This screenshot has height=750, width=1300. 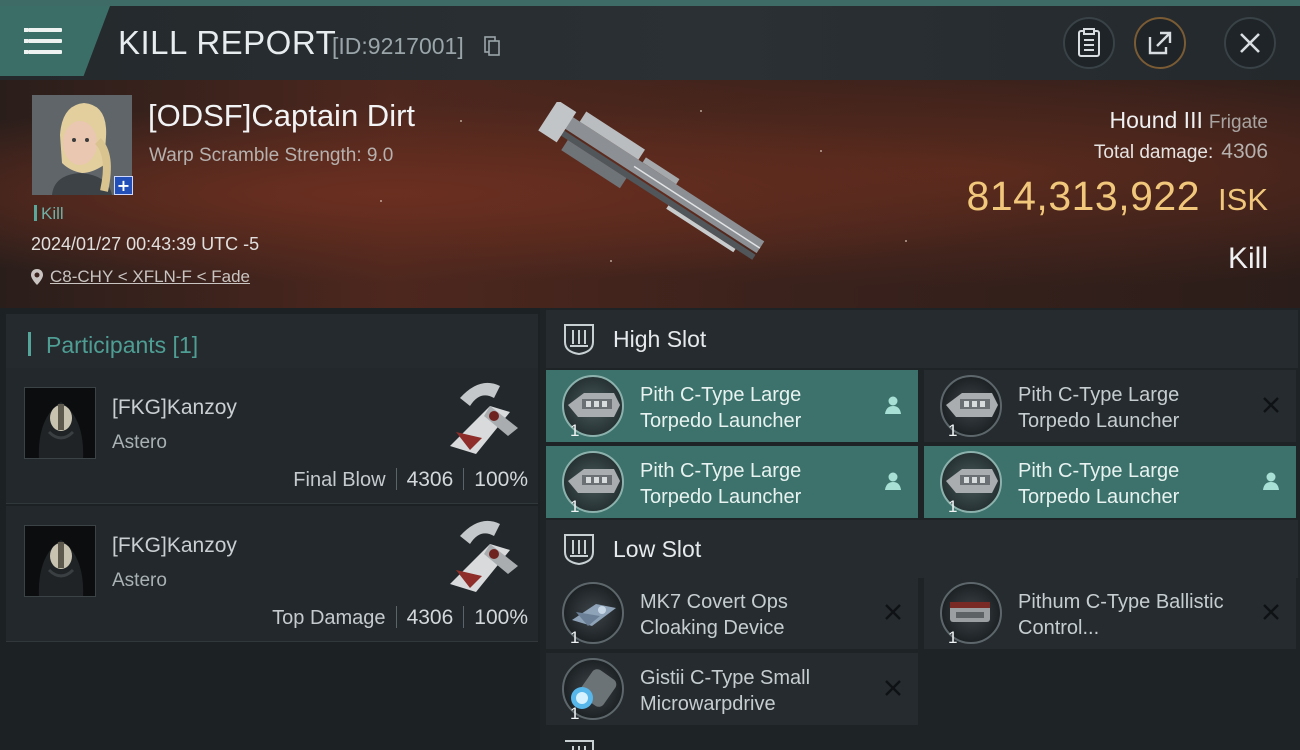 I want to click on total-damage-value: 4306, so click(x=1244, y=151).